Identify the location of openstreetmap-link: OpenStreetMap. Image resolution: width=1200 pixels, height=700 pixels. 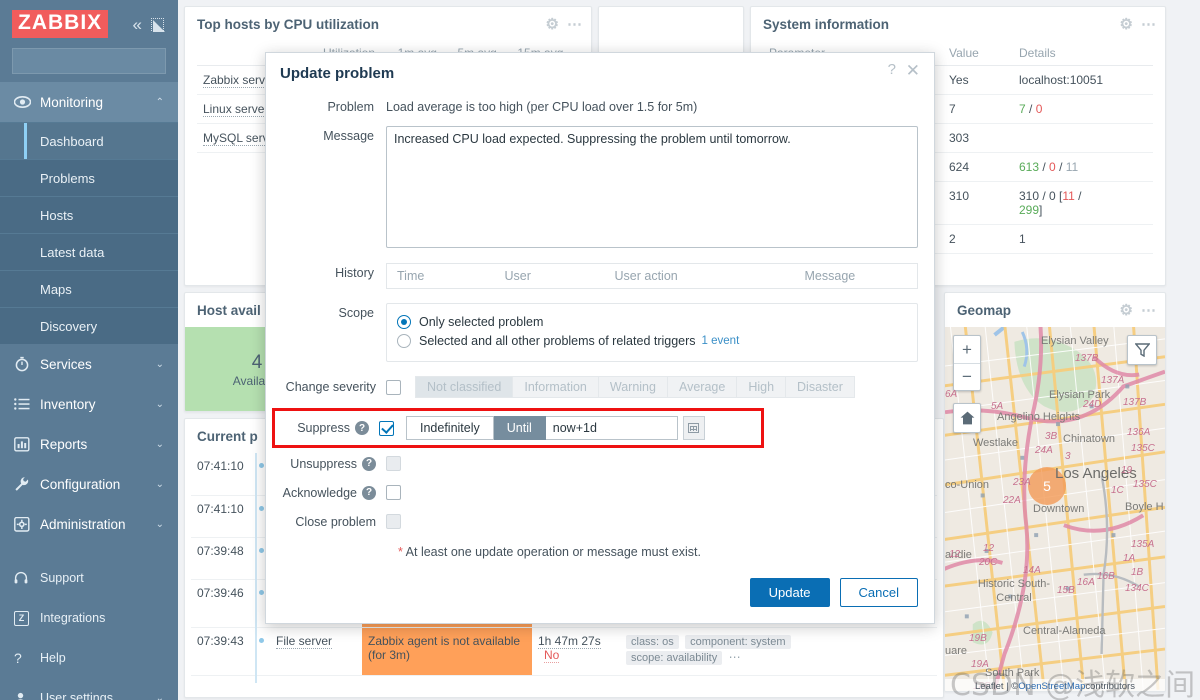
(1051, 686).